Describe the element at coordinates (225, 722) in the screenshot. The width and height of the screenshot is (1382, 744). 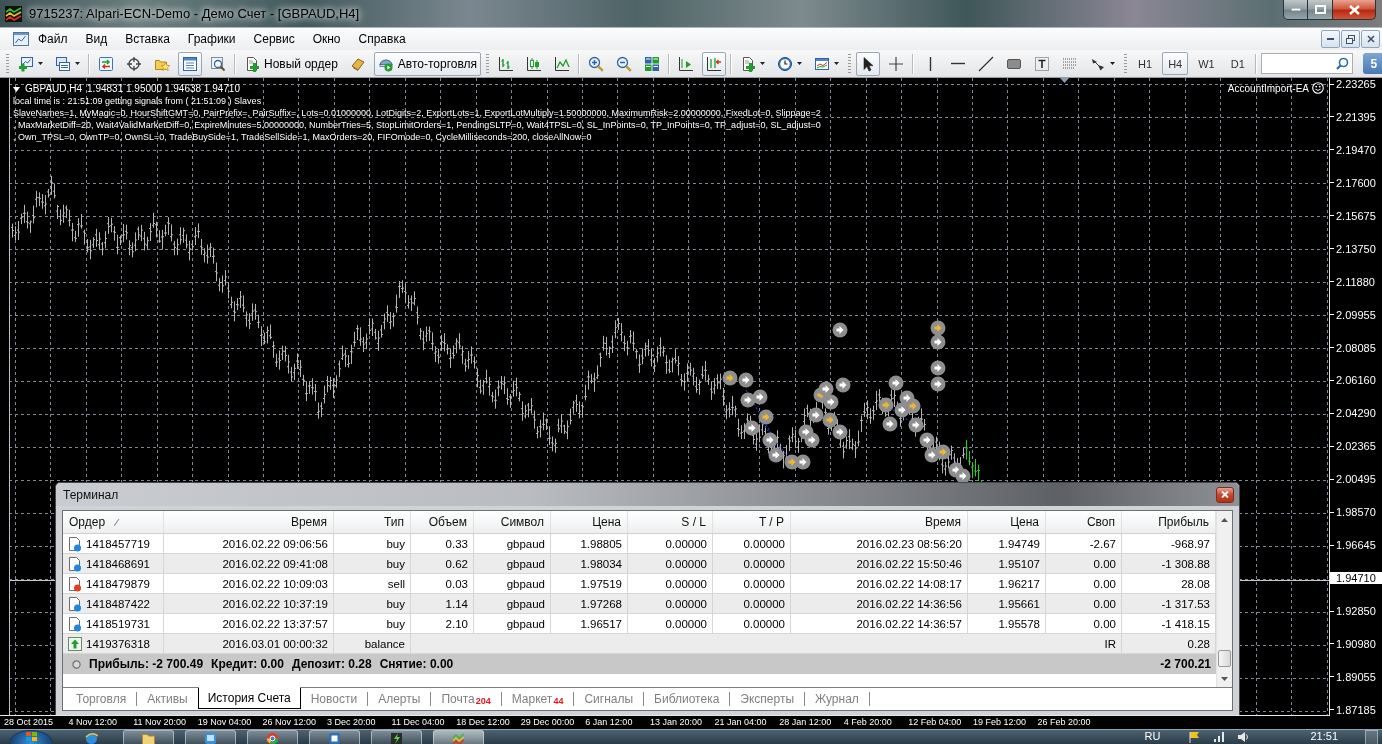
I see `time-label: 19 Nov 04:00` at that location.